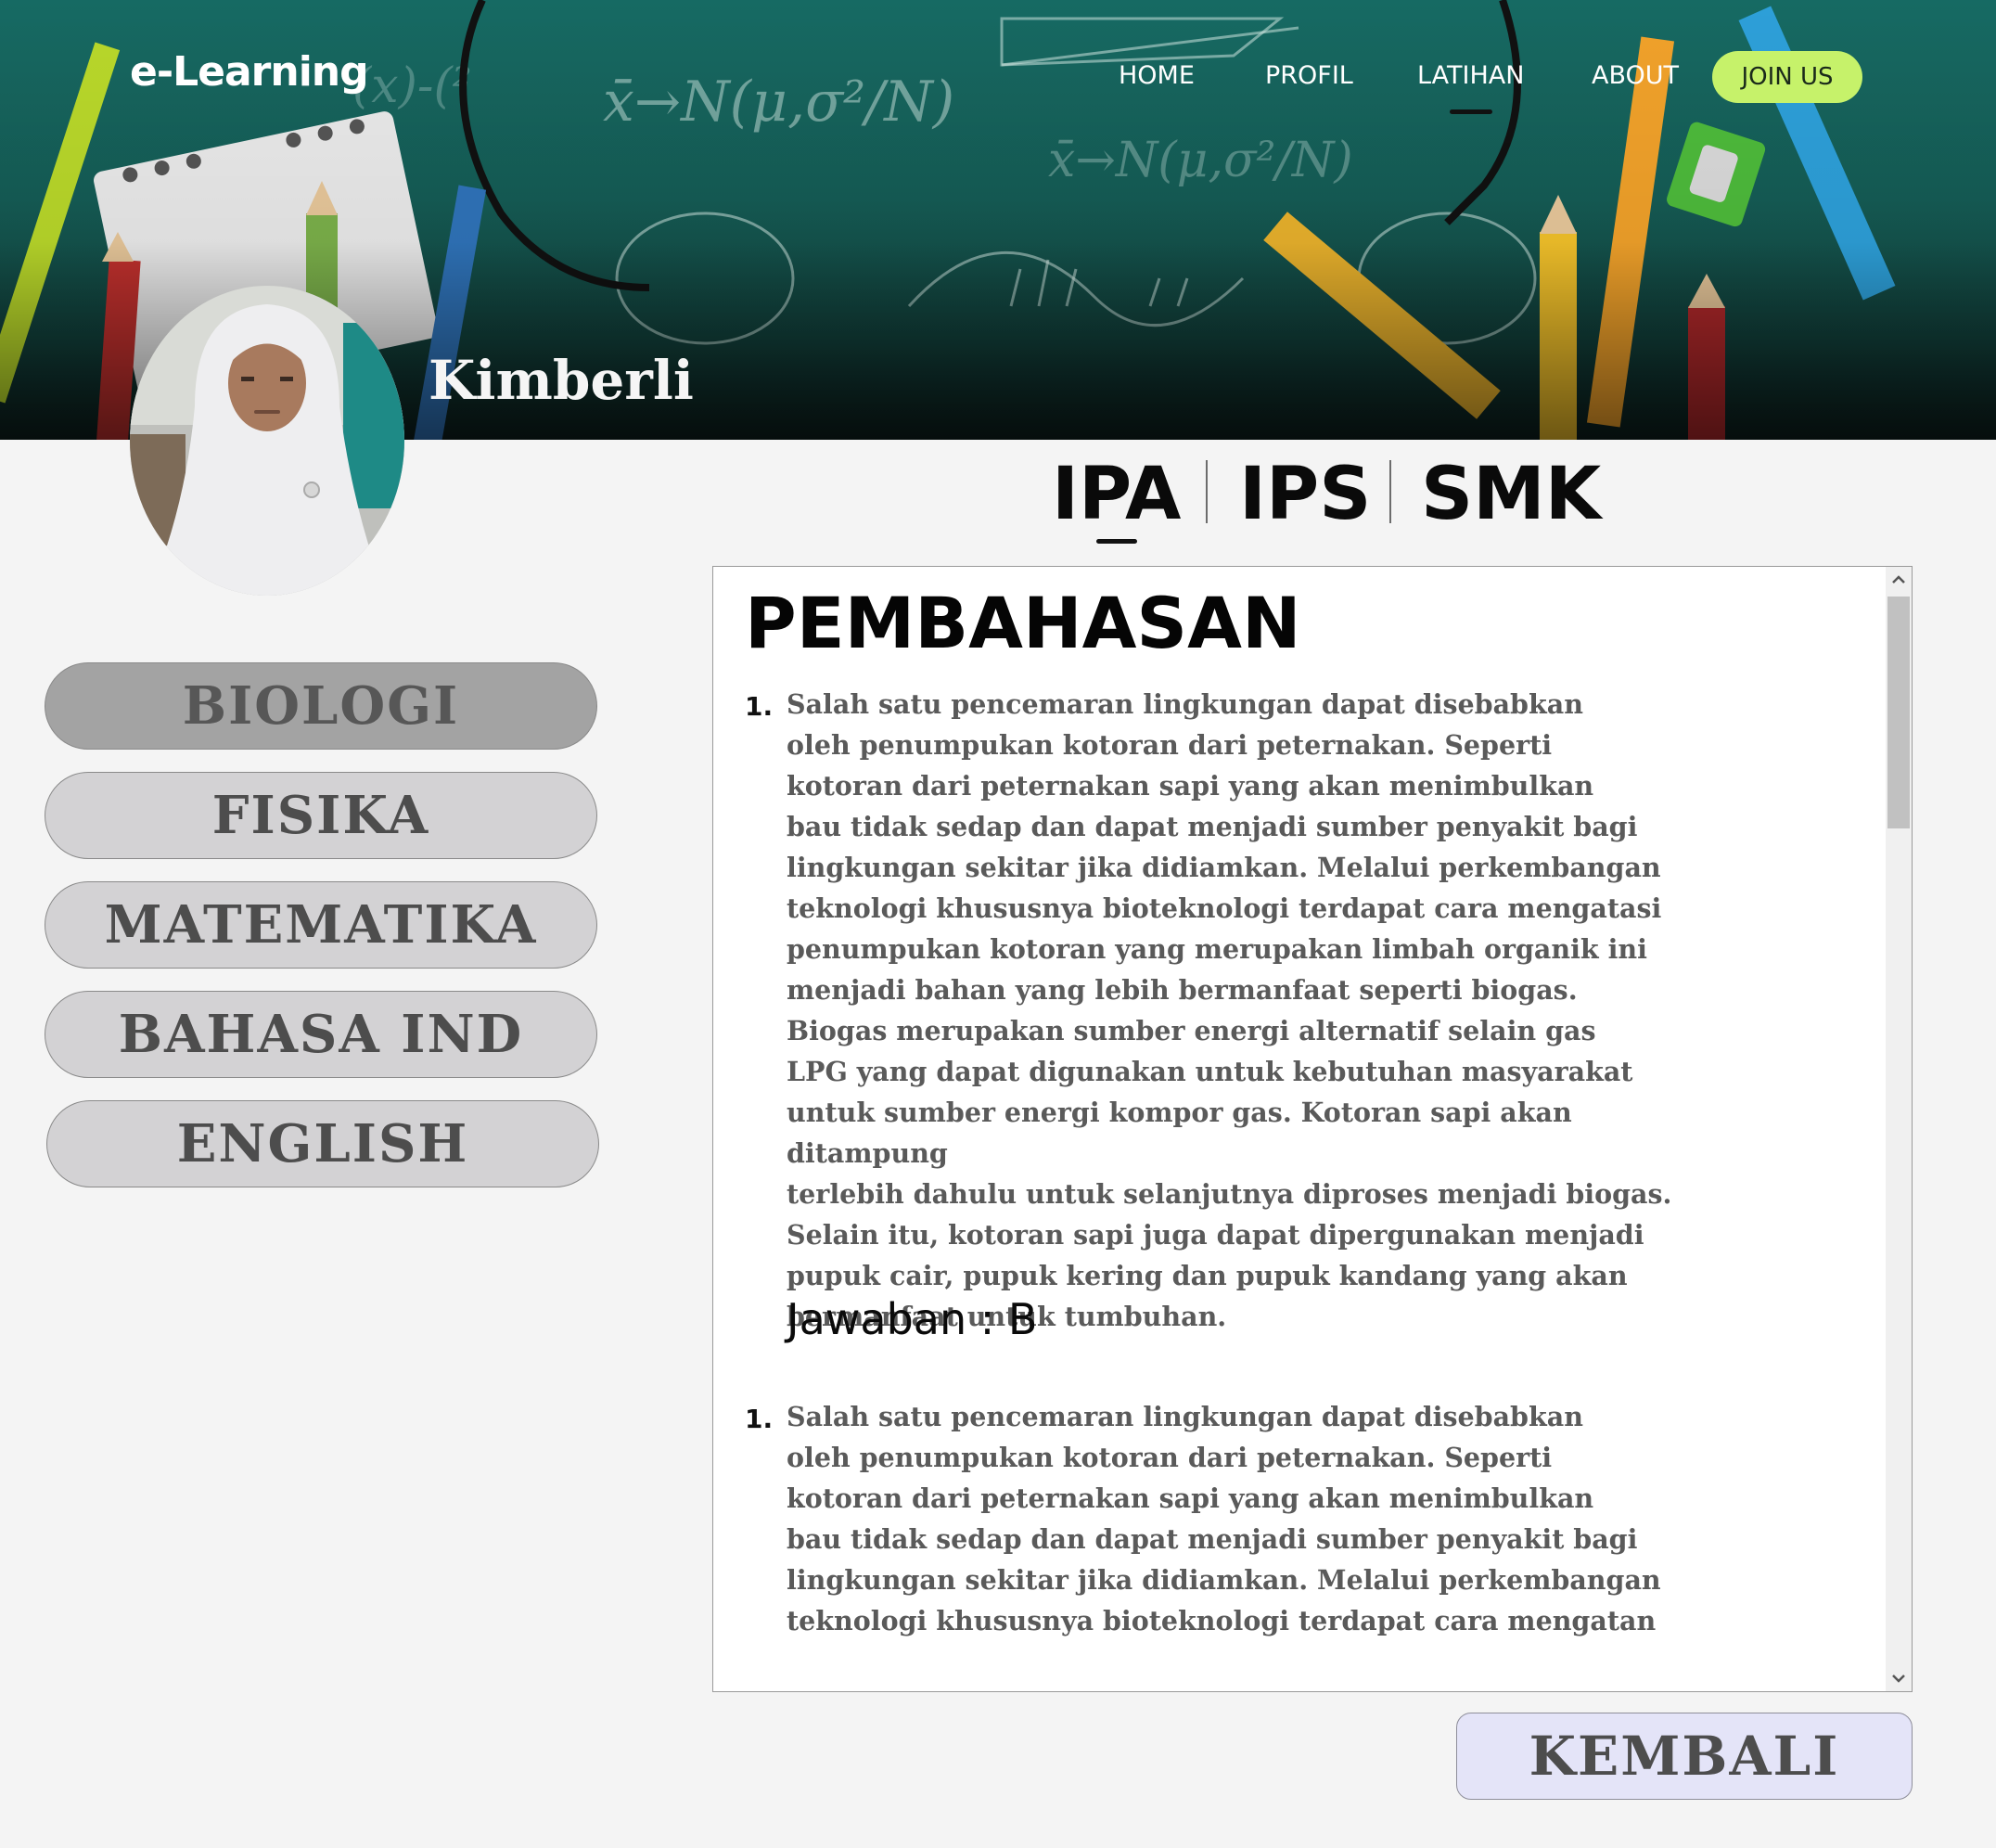  What do you see at coordinates (998, 81) in the screenshot?
I see `main-nav: HOME PROFIL LATIHAN ABOUT` at bounding box center [998, 81].